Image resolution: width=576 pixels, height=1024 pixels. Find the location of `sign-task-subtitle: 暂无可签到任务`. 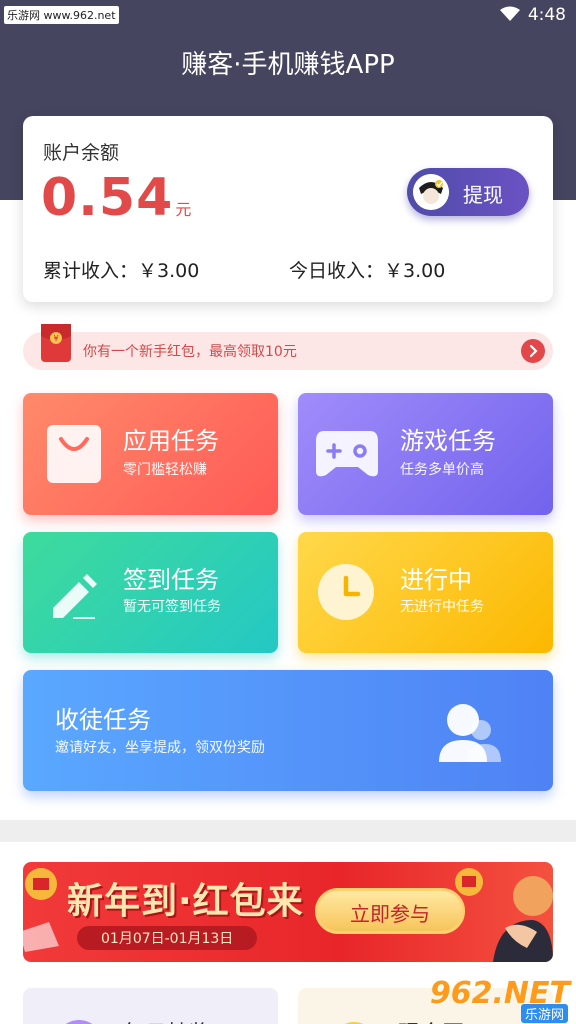

sign-task-subtitle: 暂无可签到任务 is located at coordinates (172, 607).